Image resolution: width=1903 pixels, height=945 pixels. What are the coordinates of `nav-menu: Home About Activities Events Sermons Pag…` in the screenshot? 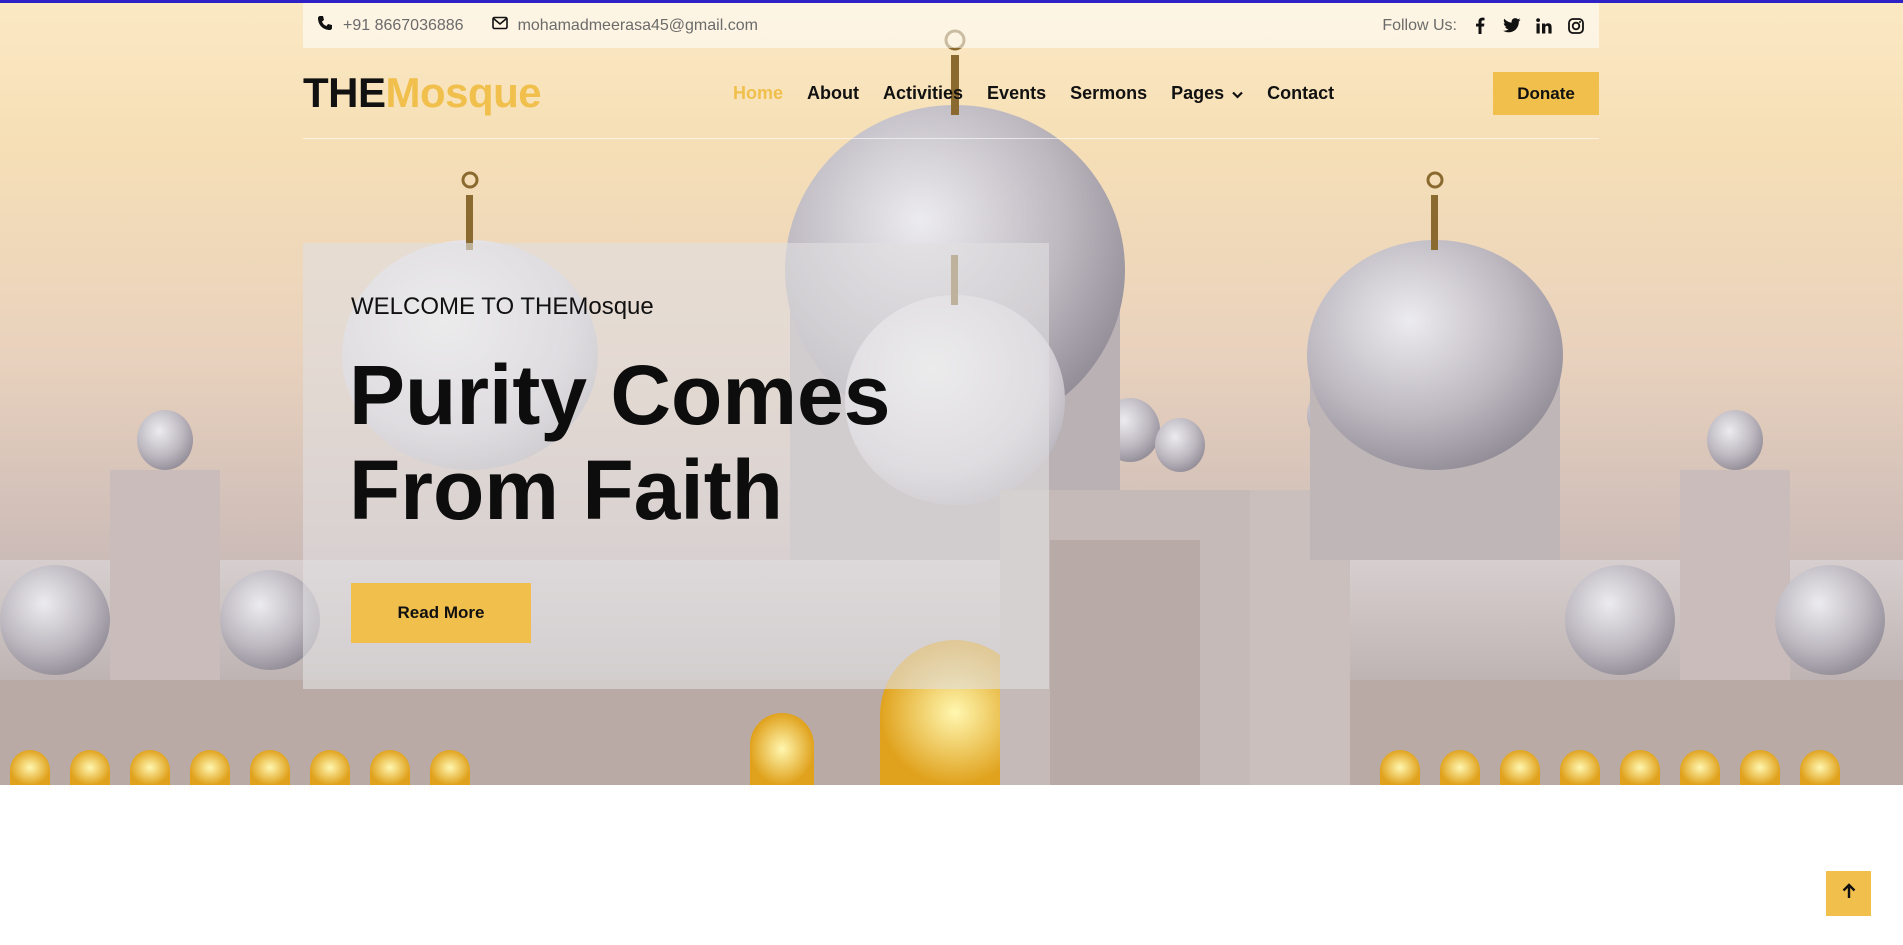 It's located at (1033, 93).